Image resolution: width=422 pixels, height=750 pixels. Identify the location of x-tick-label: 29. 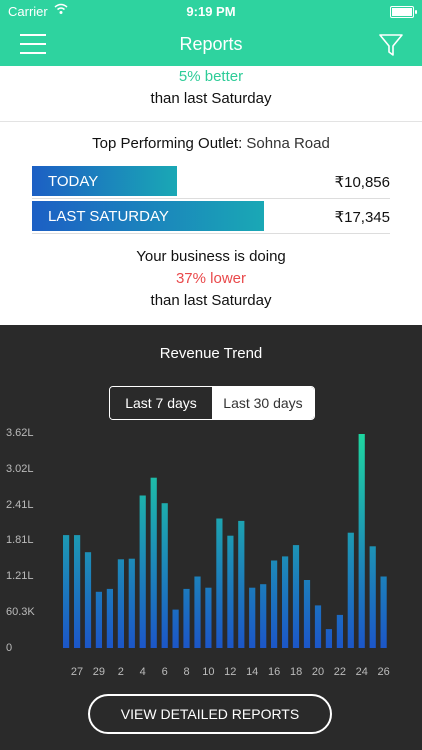
(99, 672).